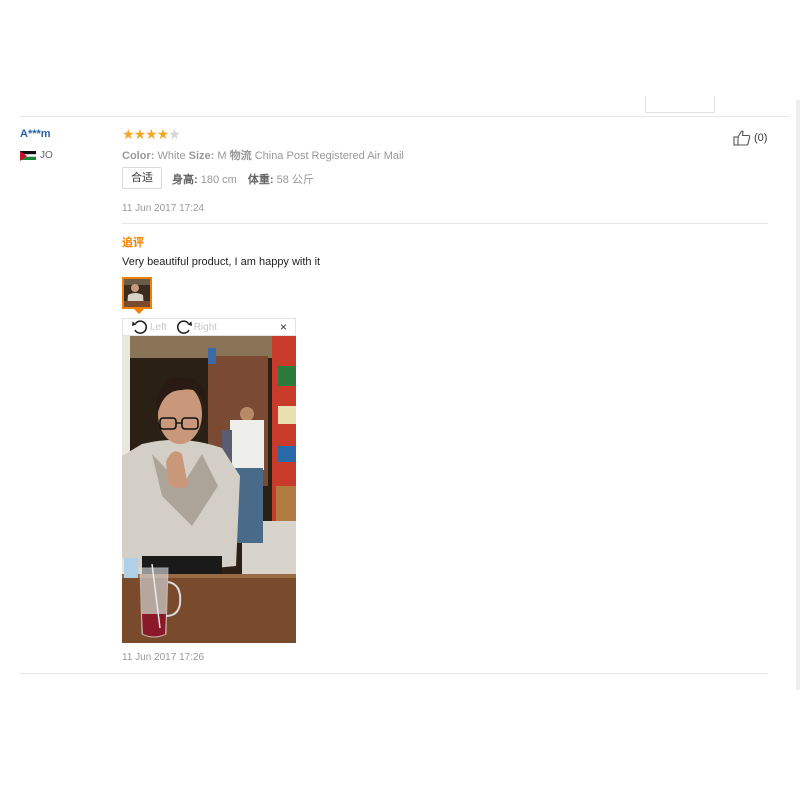  Describe the element at coordinates (133, 243) in the screenshot. I see `followup-title: 追评` at that location.